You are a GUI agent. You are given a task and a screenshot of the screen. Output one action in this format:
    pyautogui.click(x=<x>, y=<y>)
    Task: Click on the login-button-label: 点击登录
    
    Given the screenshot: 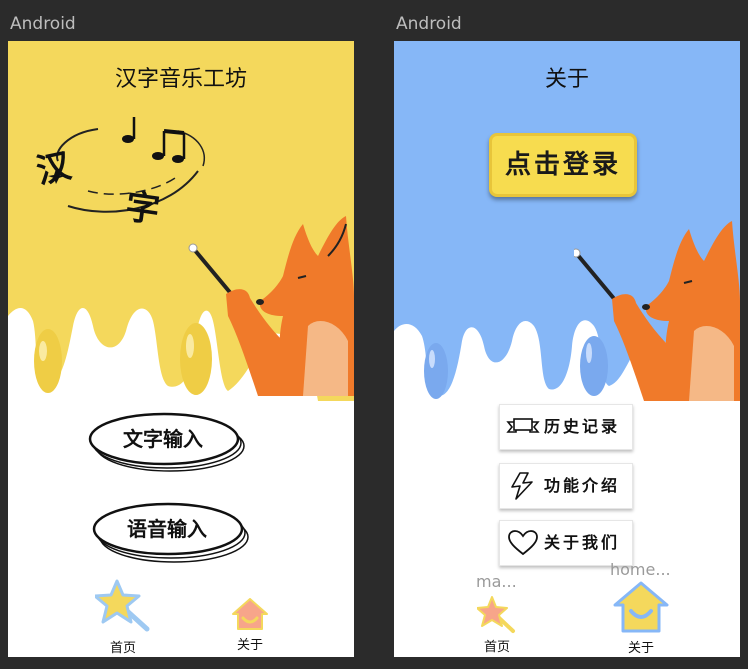 What is the action you would take?
    pyautogui.click(x=562, y=165)
    